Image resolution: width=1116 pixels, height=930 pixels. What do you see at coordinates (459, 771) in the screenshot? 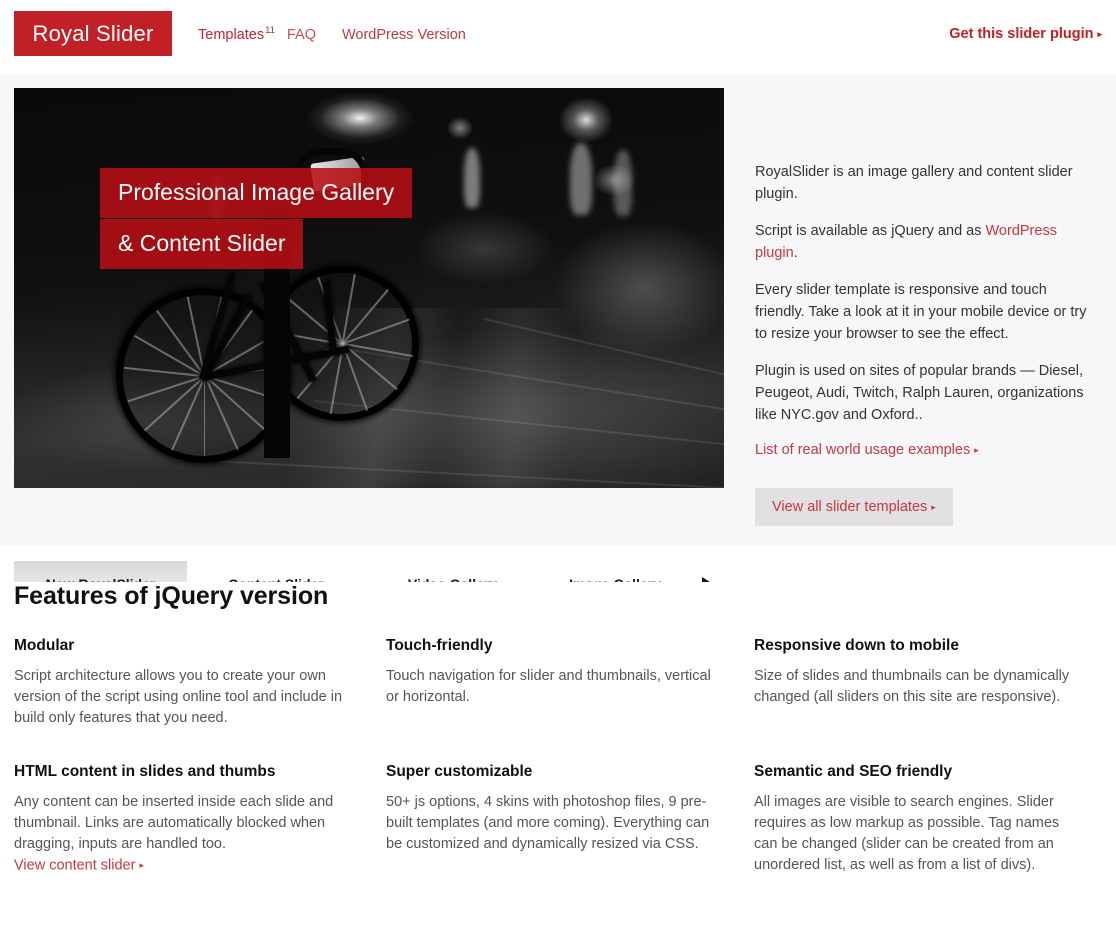
I see `feature-title: Super customizable` at bounding box center [459, 771].